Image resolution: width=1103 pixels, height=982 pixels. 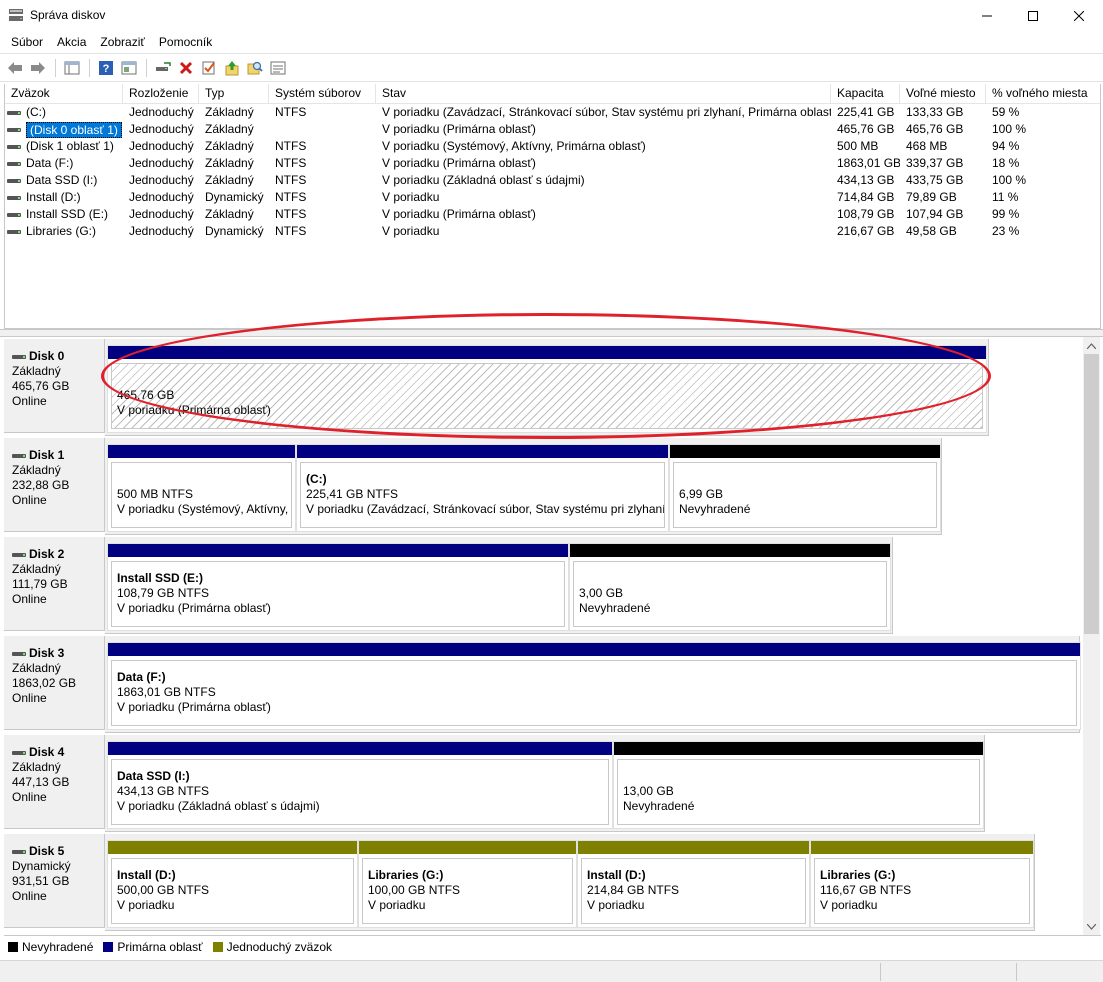 What do you see at coordinates (16, 15) in the screenshot?
I see `disk-management-app-icon` at bounding box center [16, 15].